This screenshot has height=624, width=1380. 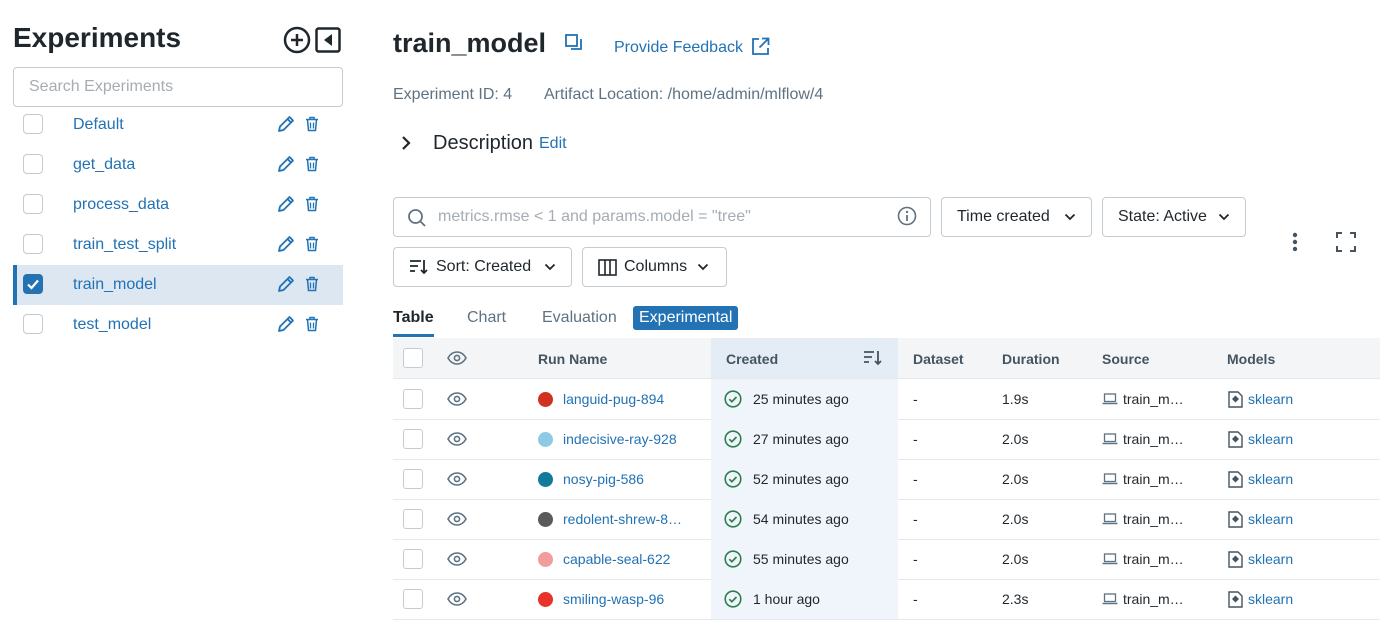 I want to click on experiment-name: process_data, so click(x=121, y=205).